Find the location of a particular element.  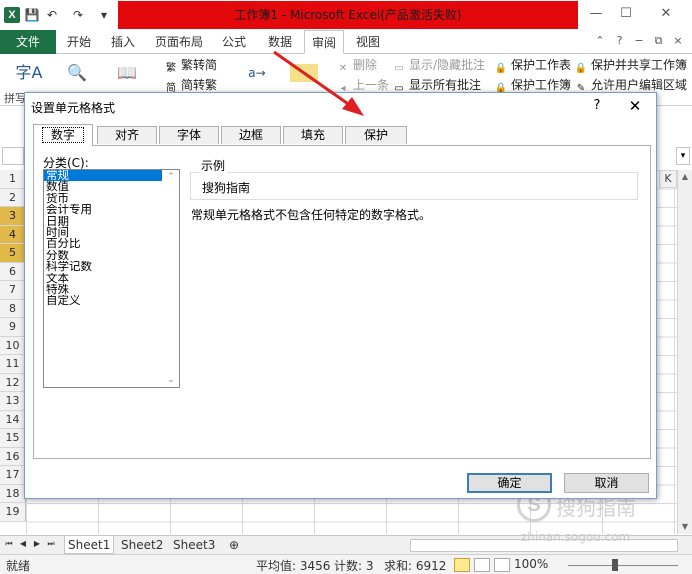

first-sheet-icon: ⏮ is located at coordinates (9, 544).